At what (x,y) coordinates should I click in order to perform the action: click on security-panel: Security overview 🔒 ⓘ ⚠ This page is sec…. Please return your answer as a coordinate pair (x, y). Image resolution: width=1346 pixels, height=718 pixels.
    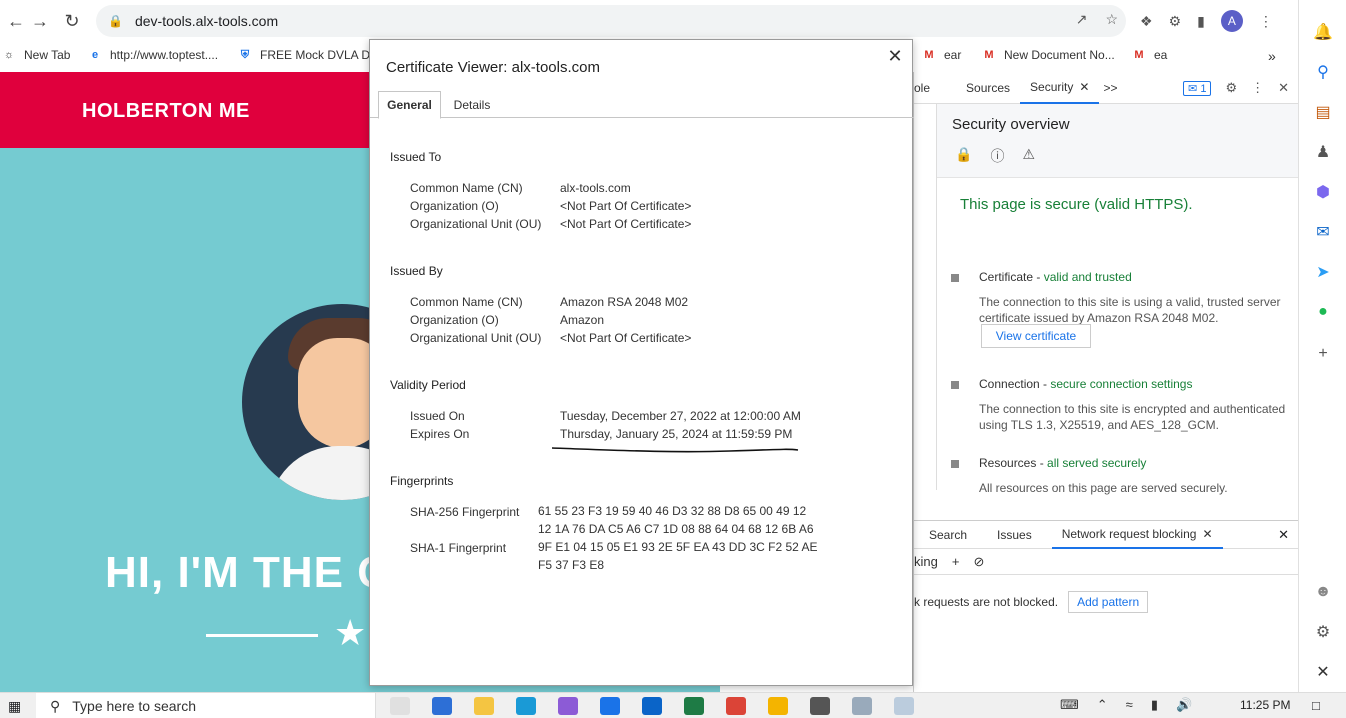
    Looking at the image, I should click on (1118, 299).